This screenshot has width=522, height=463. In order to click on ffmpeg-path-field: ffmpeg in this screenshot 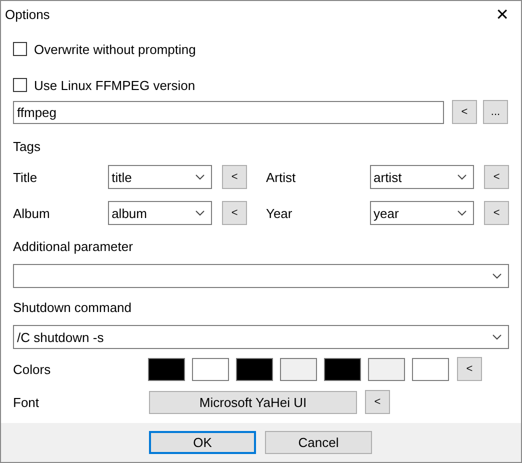, I will do `click(228, 112)`.